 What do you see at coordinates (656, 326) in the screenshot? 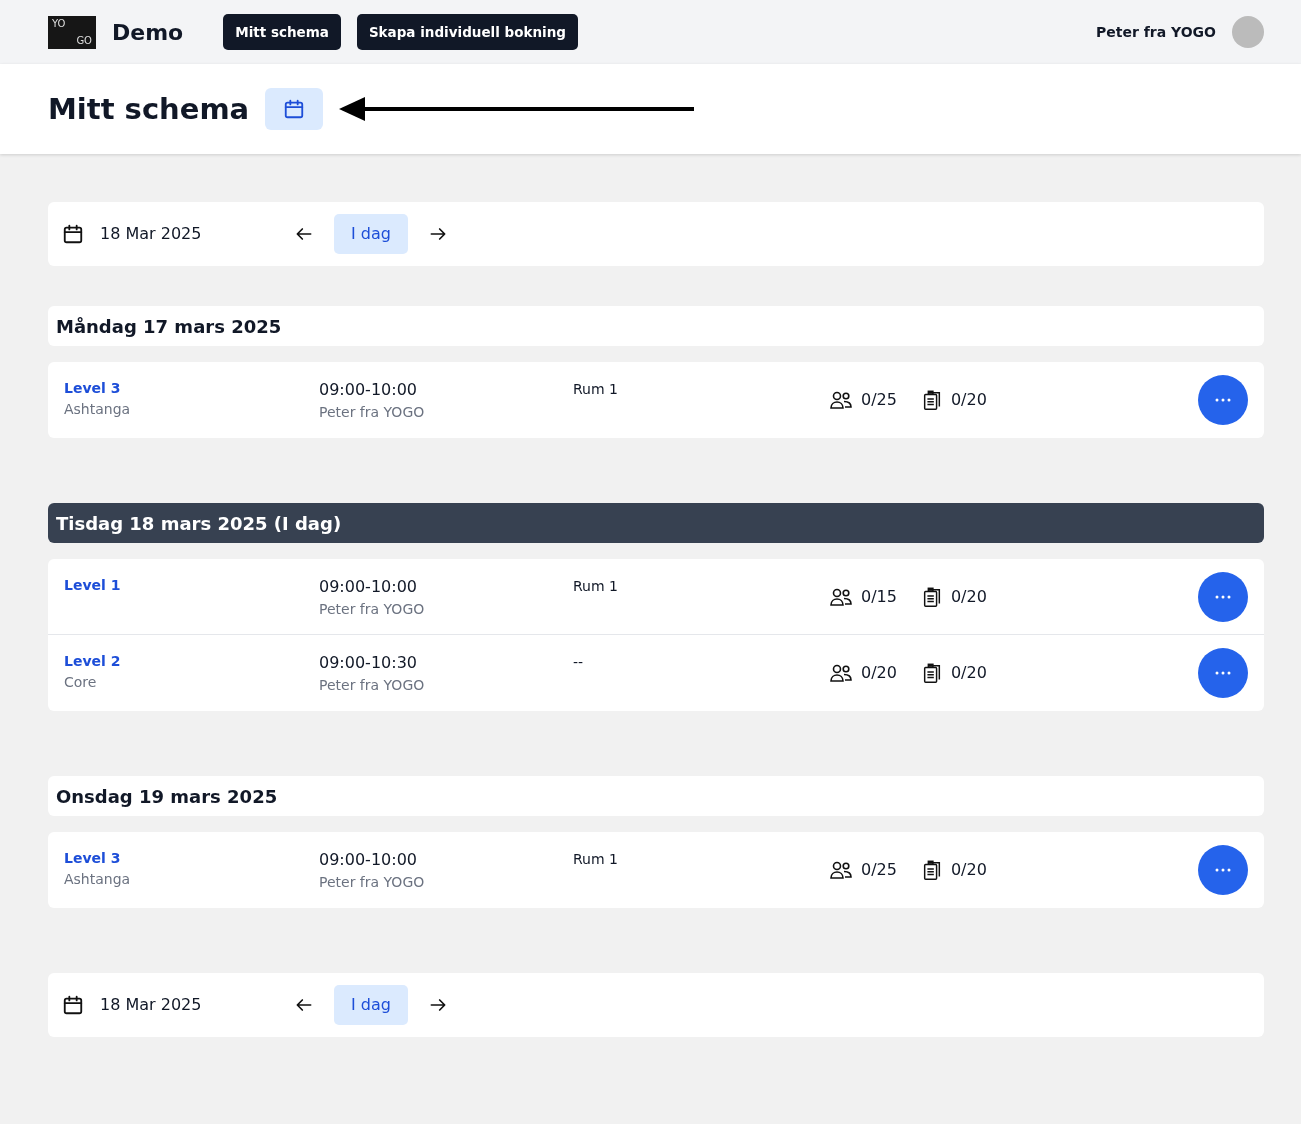
I see `day-header: Måndag 17 mars 2025` at bounding box center [656, 326].